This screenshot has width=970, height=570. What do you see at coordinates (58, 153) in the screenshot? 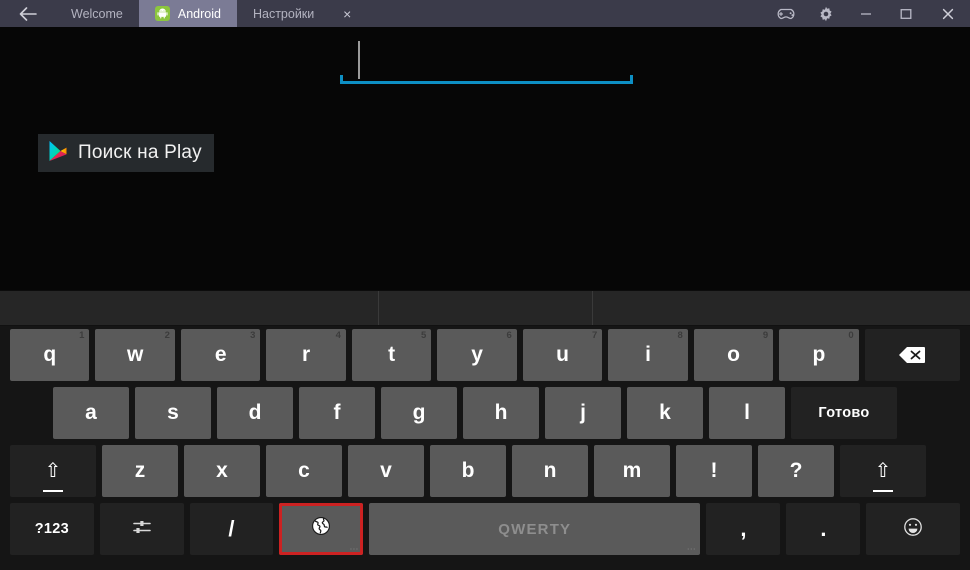
I see `google-play-icon` at bounding box center [58, 153].